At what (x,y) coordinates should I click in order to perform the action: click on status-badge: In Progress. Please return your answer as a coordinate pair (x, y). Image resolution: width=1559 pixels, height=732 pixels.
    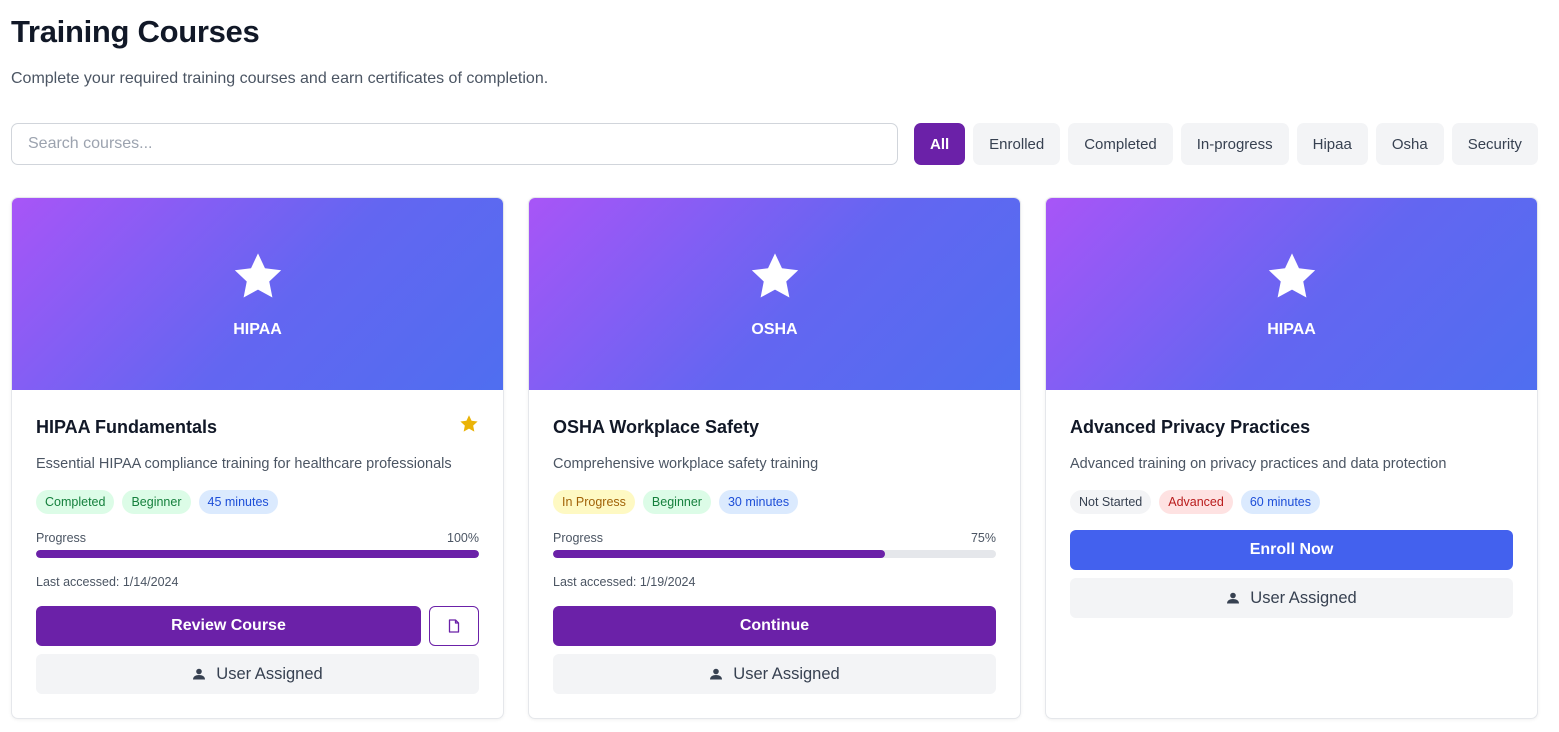
    Looking at the image, I should click on (594, 502).